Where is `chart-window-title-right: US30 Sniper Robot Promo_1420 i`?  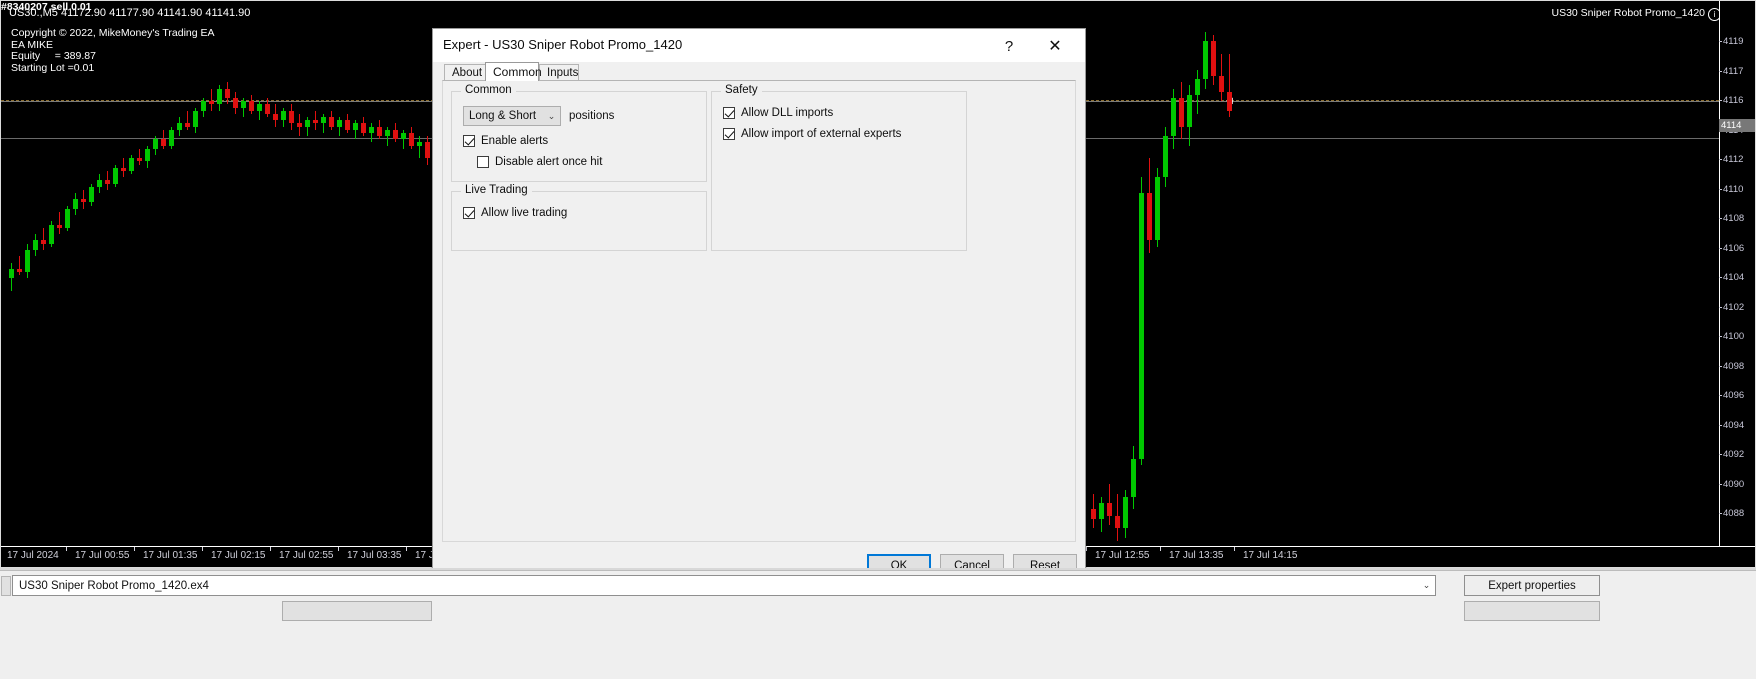 chart-window-title-right: US30 Sniper Robot Promo_1420 i is located at coordinates (1636, 14).